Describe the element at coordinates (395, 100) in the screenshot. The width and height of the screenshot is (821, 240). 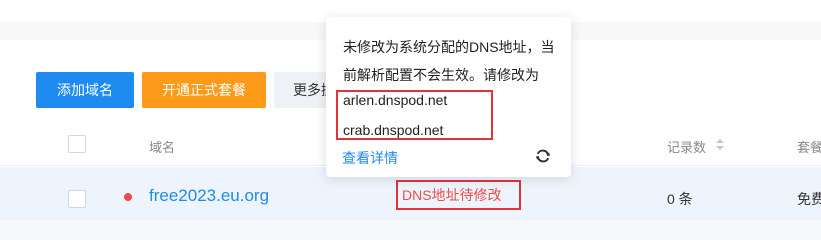
I see `nameserver-1: arlen.dnspod.net` at that location.